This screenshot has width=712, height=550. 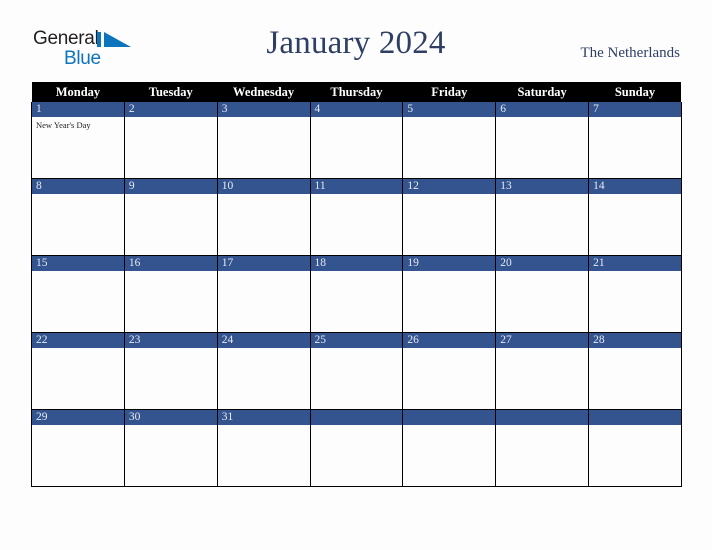 I want to click on calendar-day-cell: 9, so click(x=170, y=217).